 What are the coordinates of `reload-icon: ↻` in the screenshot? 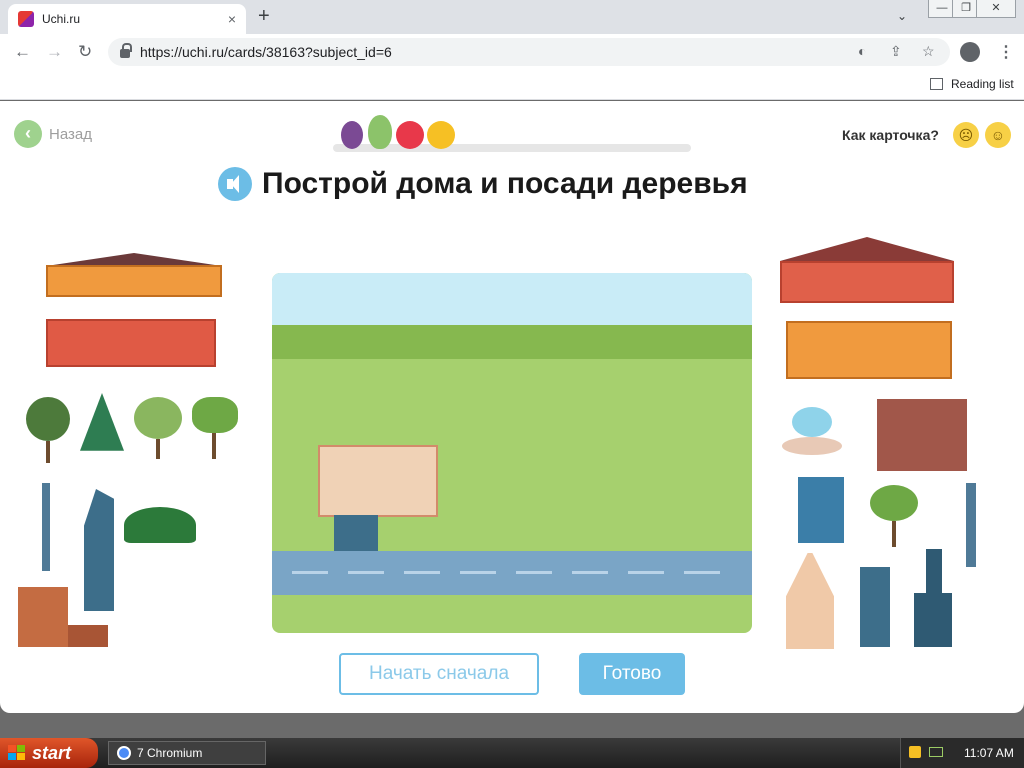 It's located at (85, 52).